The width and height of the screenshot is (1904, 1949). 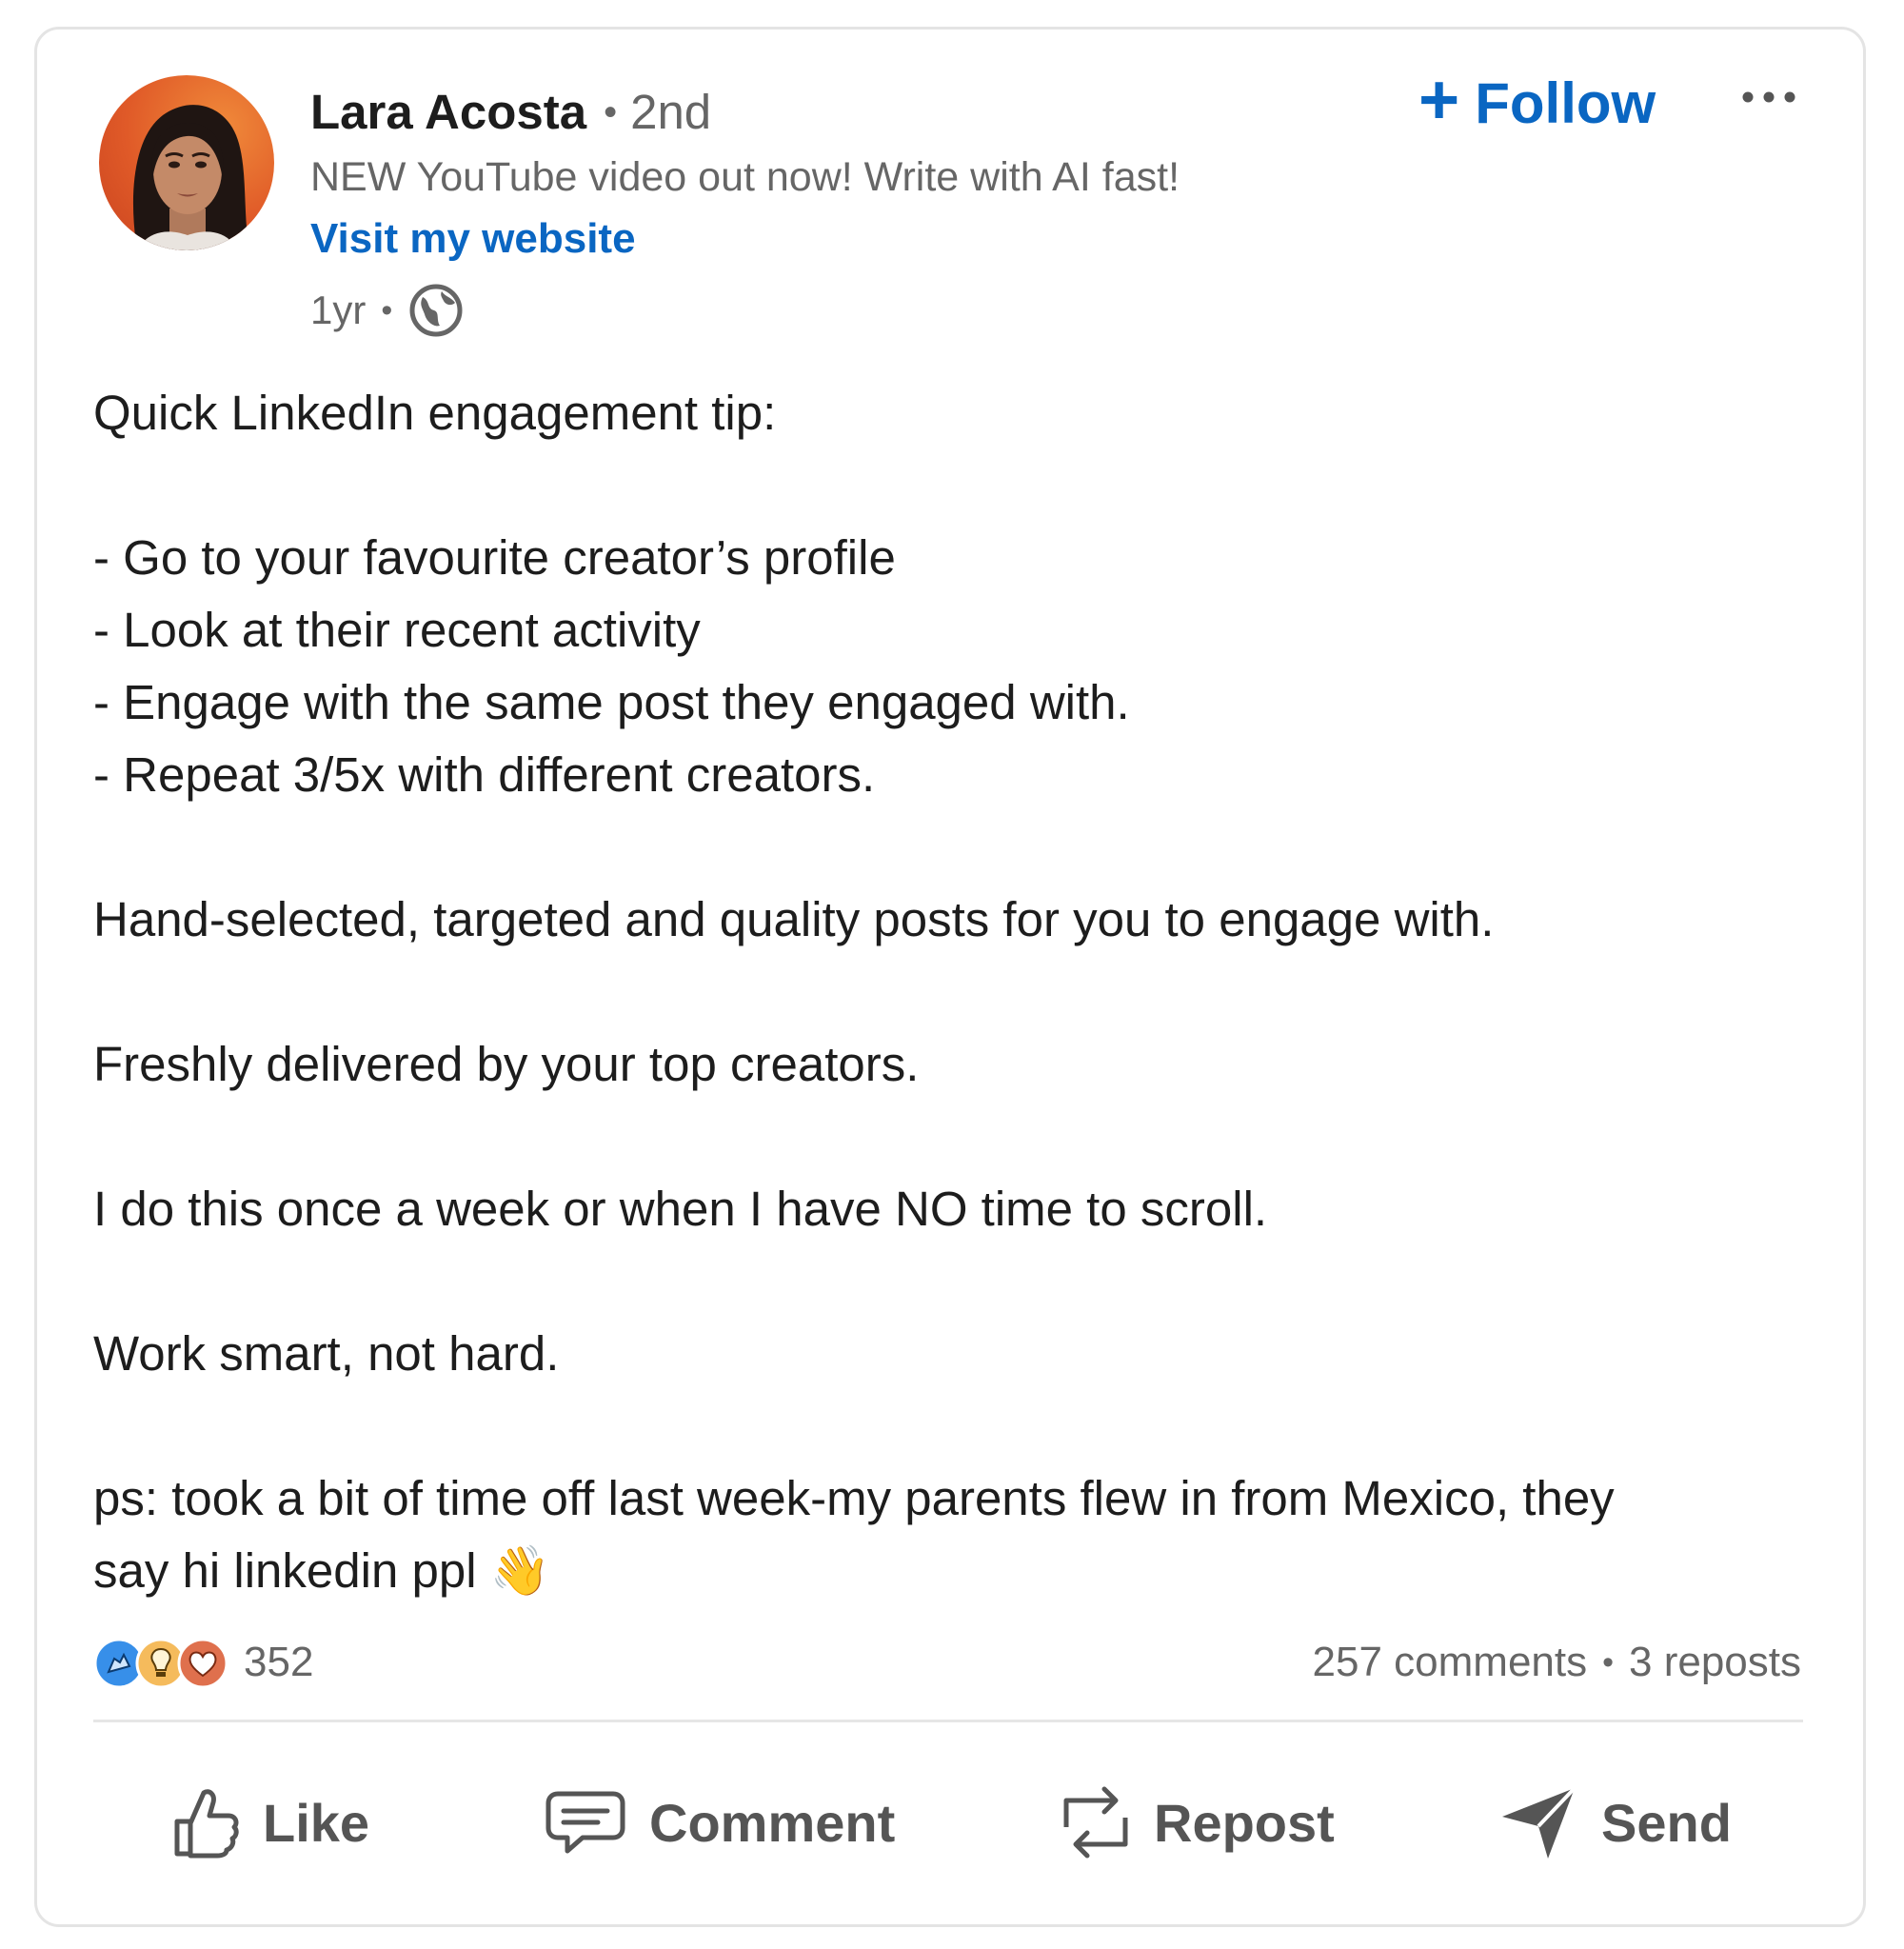 What do you see at coordinates (1565, 102) in the screenshot?
I see `follow-label: Follow` at bounding box center [1565, 102].